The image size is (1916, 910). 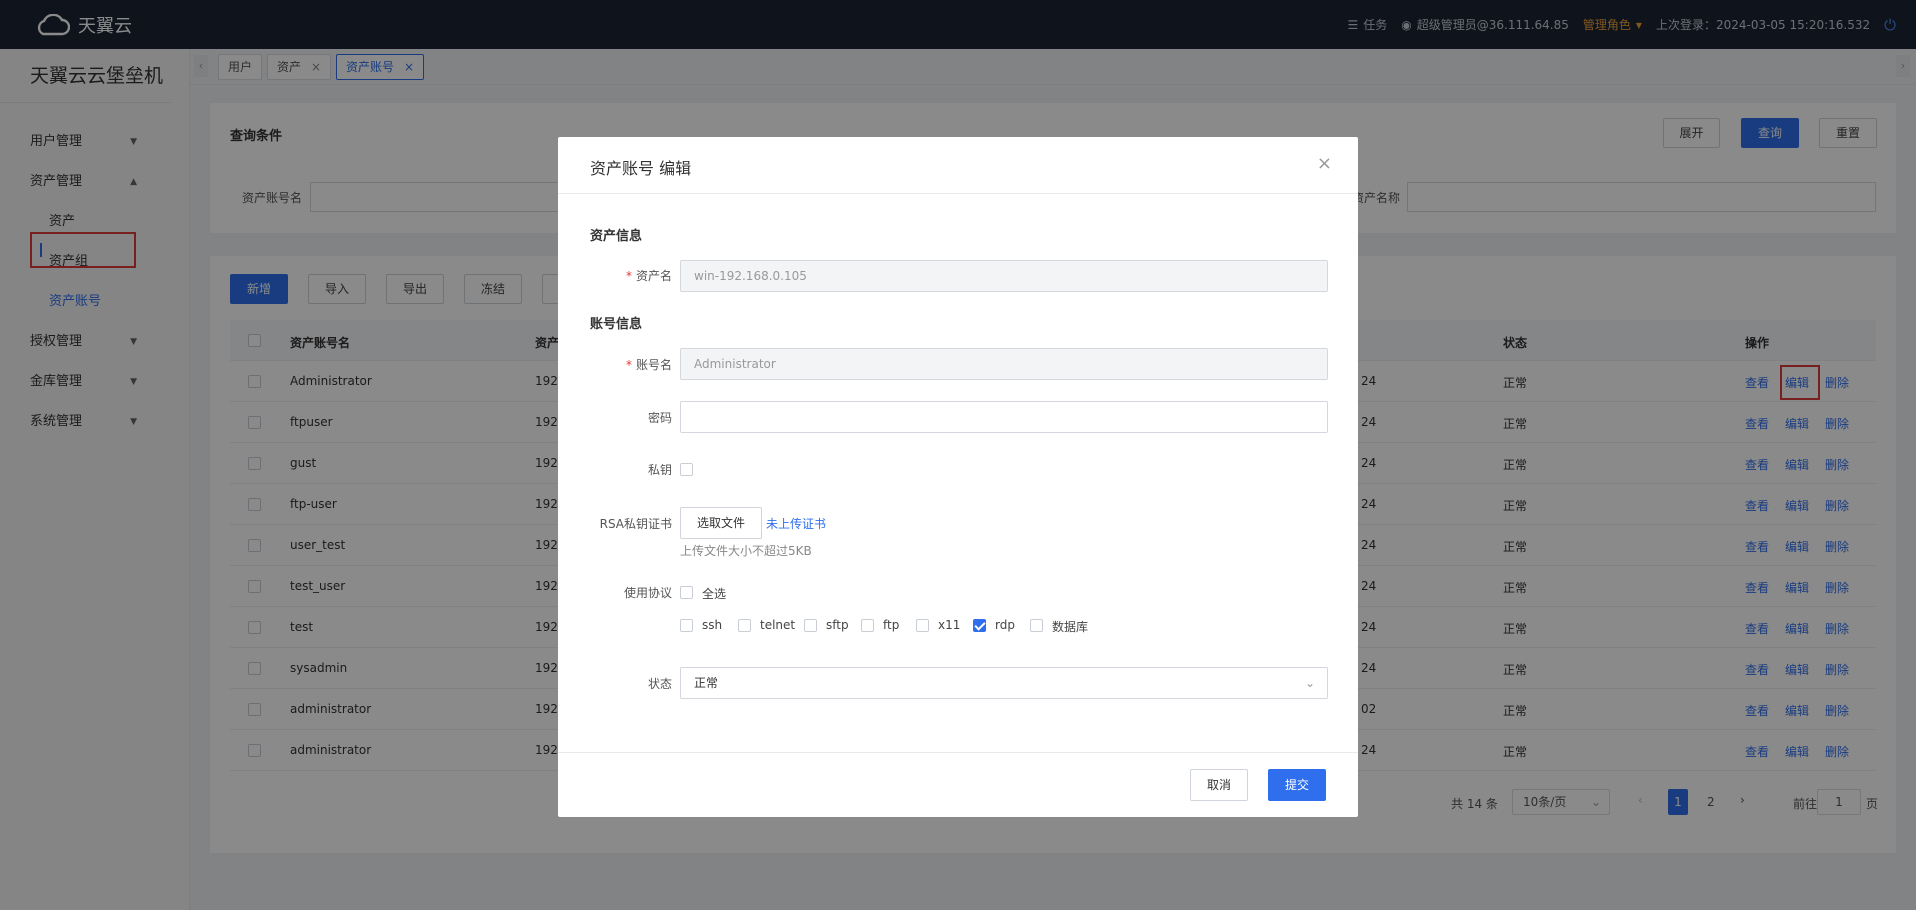 I want to click on account-name-field: Administrator, so click(x=1004, y=364).